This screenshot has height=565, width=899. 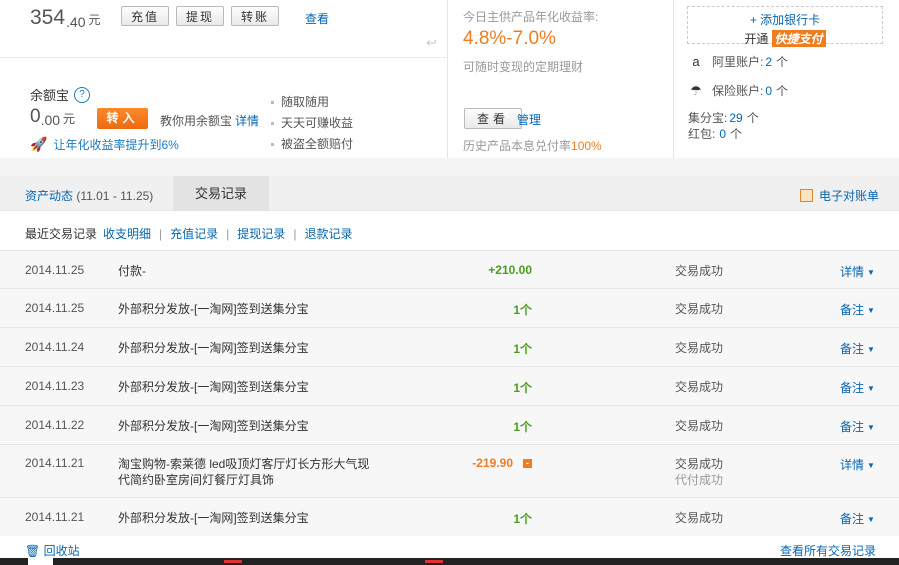 I want to click on yeb-promo: 🚀 让年化收益率提升到6%, so click(x=104, y=144).